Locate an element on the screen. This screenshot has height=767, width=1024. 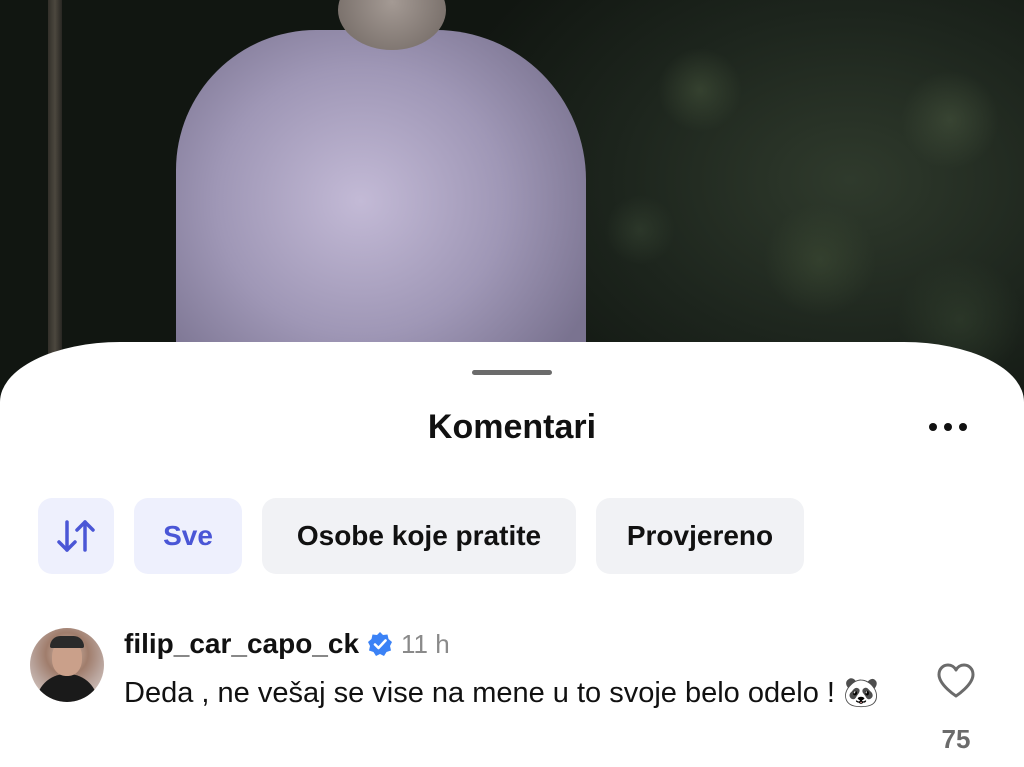
comment-filters: Sve Osobe koje pratite Provjereno is located at coordinates (421, 536).